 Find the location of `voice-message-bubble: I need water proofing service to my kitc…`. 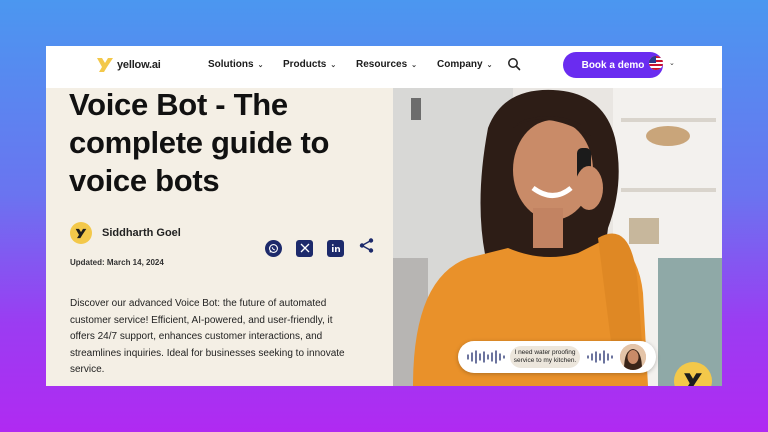

voice-message-bubble: I need water proofing service to my kitc… is located at coordinates (557, 357).